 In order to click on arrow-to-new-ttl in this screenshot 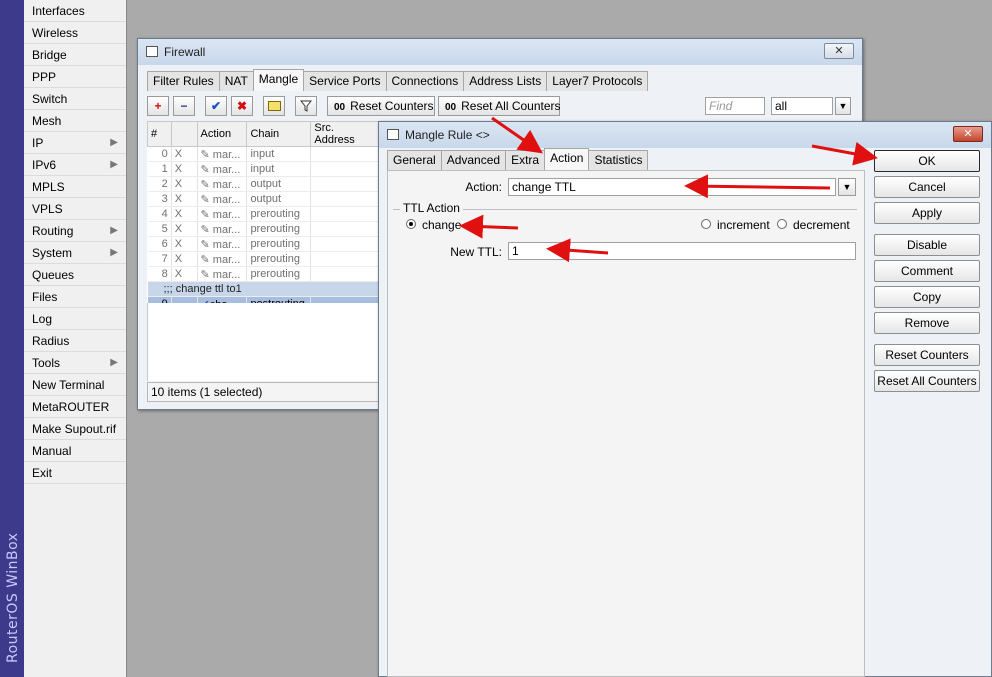, I will do `click(577, 250)`.